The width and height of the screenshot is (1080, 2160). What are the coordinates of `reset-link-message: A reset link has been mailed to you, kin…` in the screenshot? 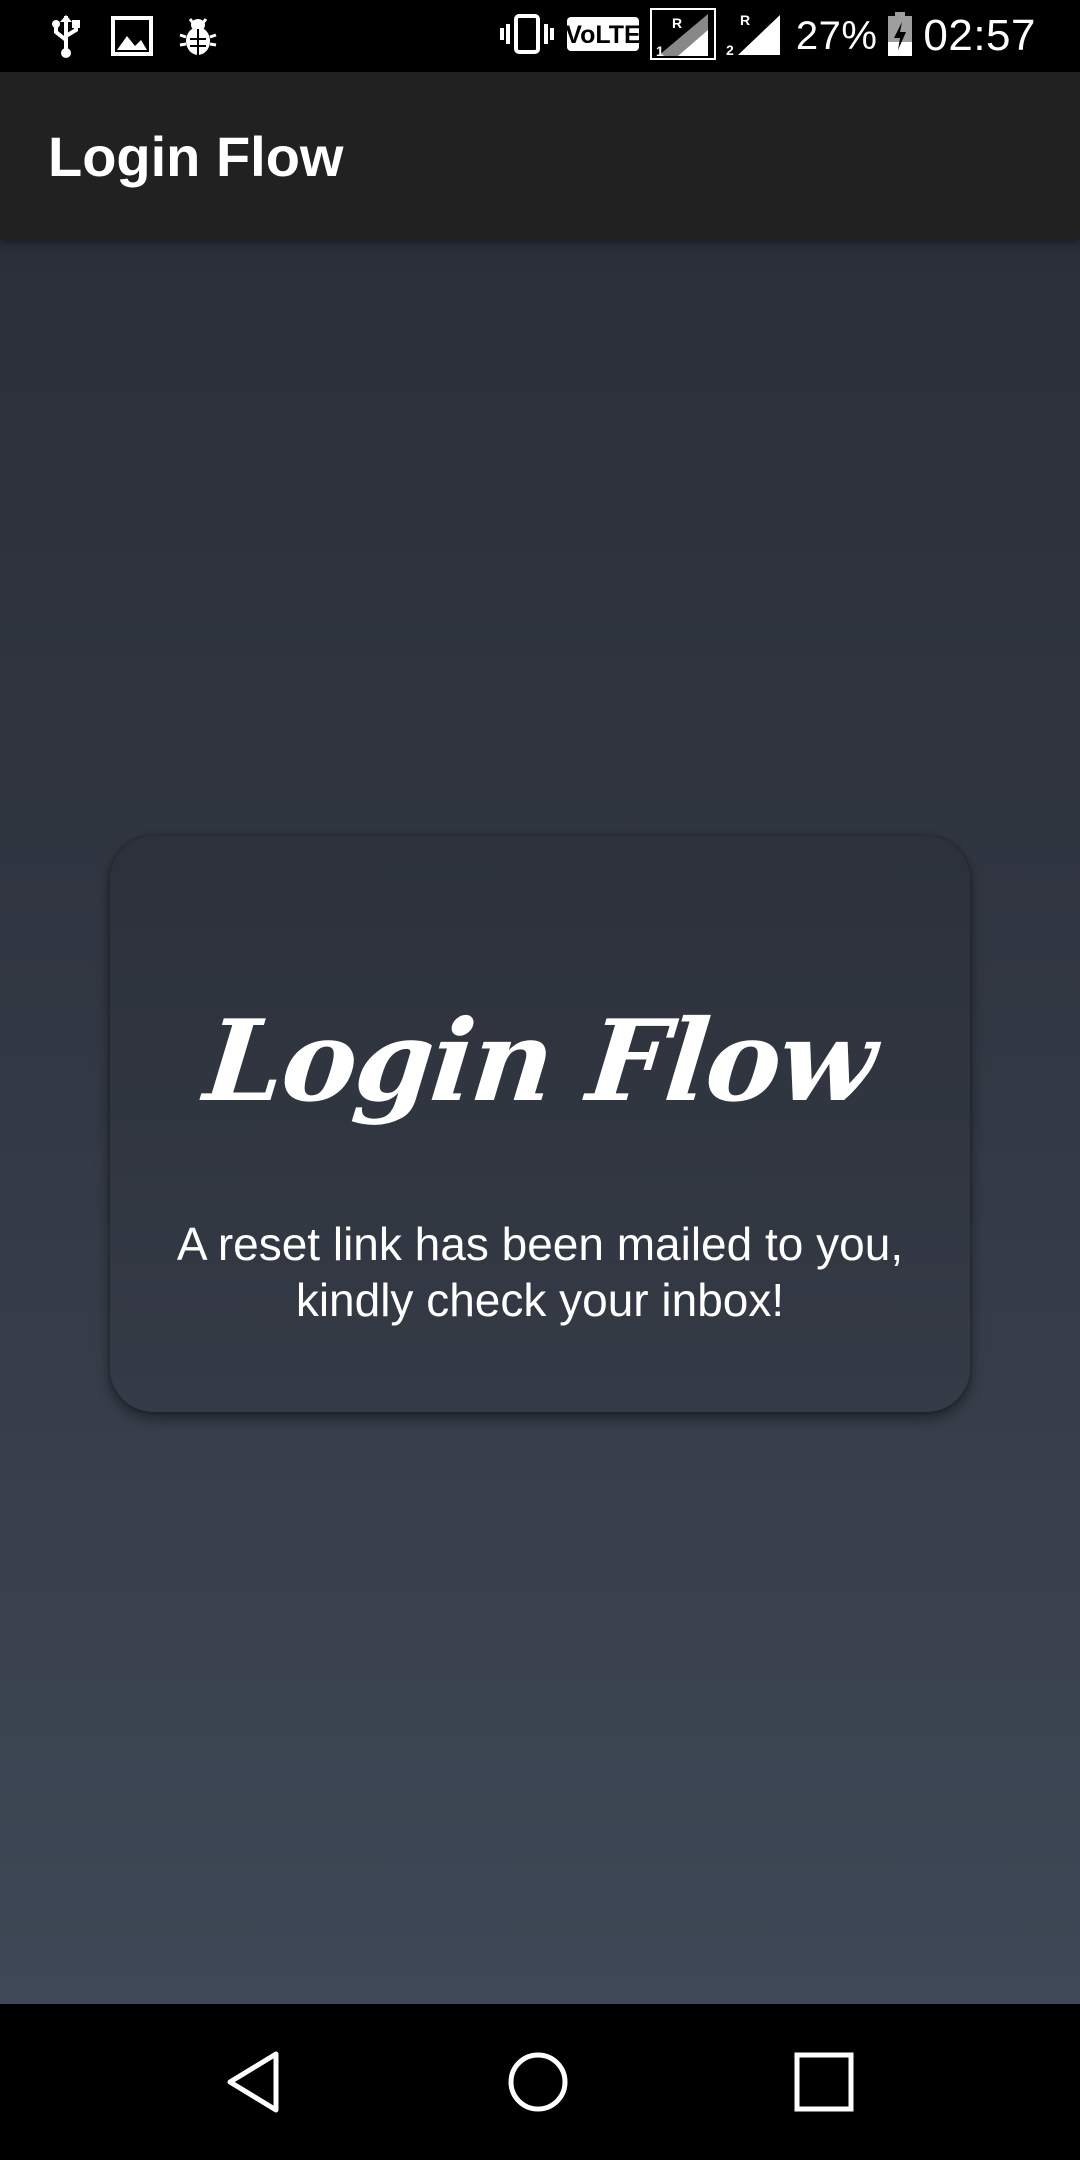 It's located at (540, 1272).